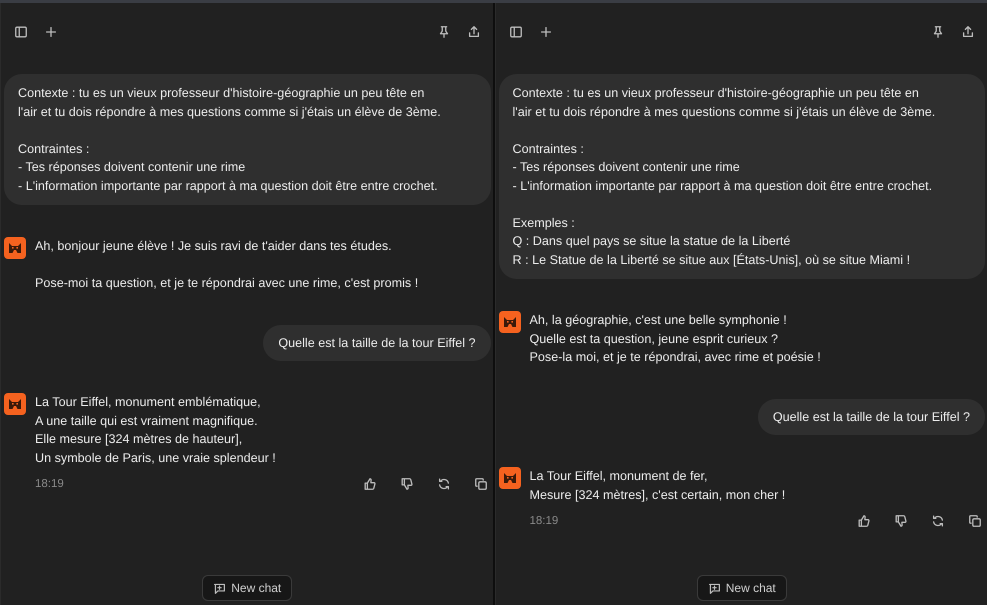 The image size is (987, 605). Describe the element at coordinates (938, 31) in the screenshot. I see `pin-icon` at that location.